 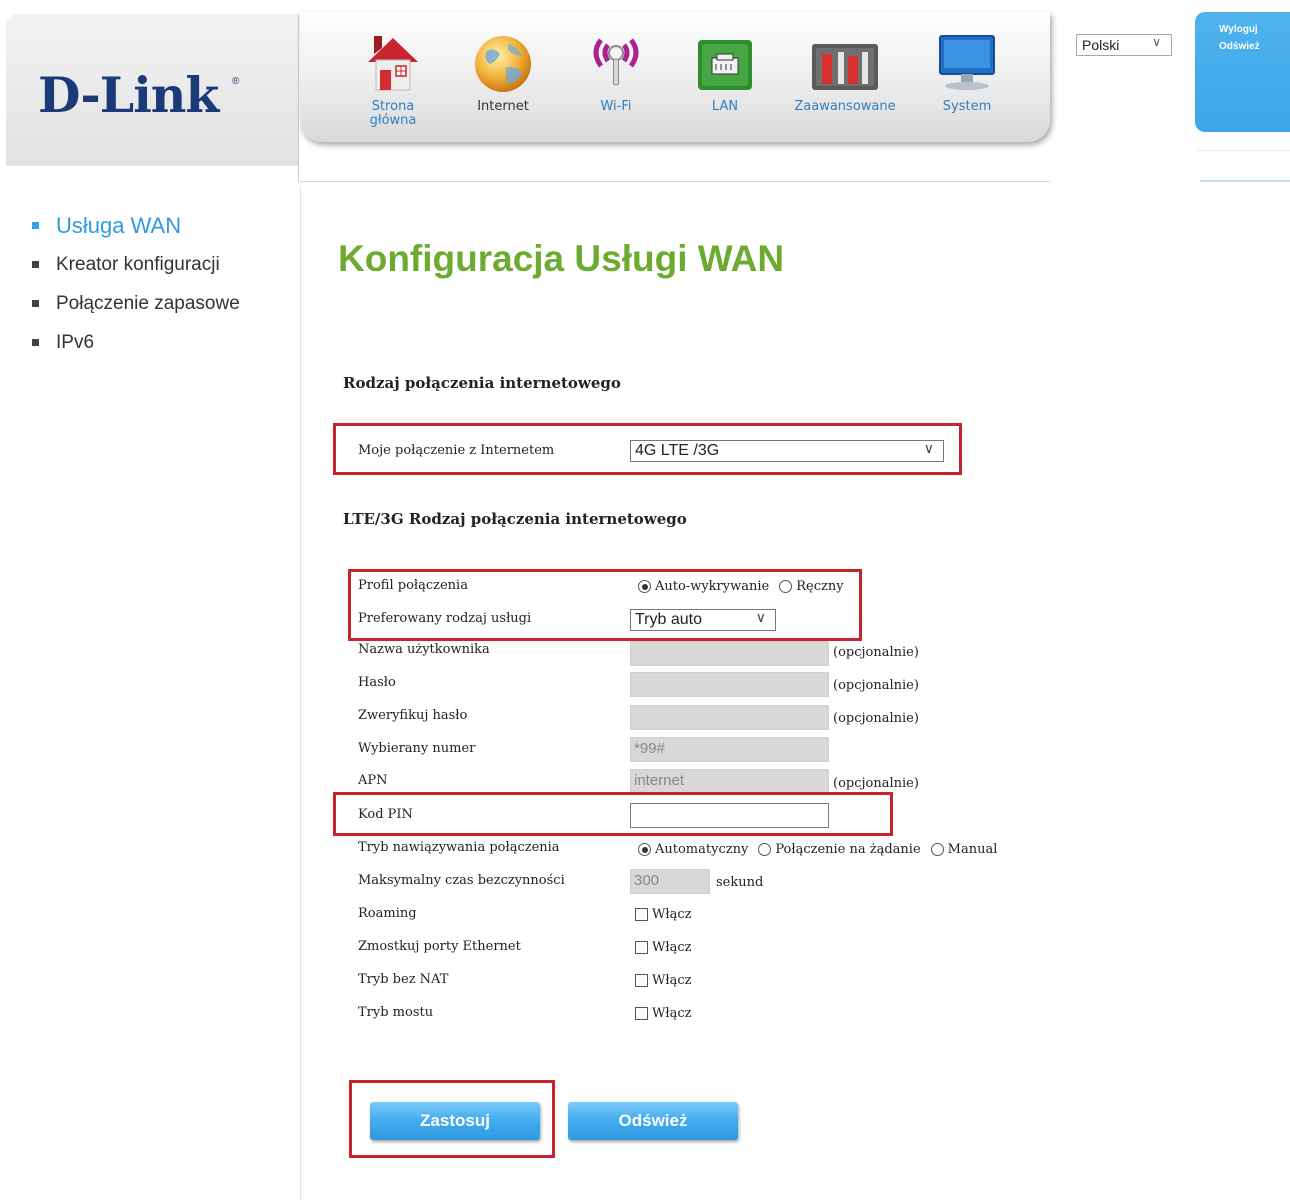 What do you see at coordinates (972, 849) in the screenshot?
I see `radio-label: Manual` at bounding box center [972, 849].